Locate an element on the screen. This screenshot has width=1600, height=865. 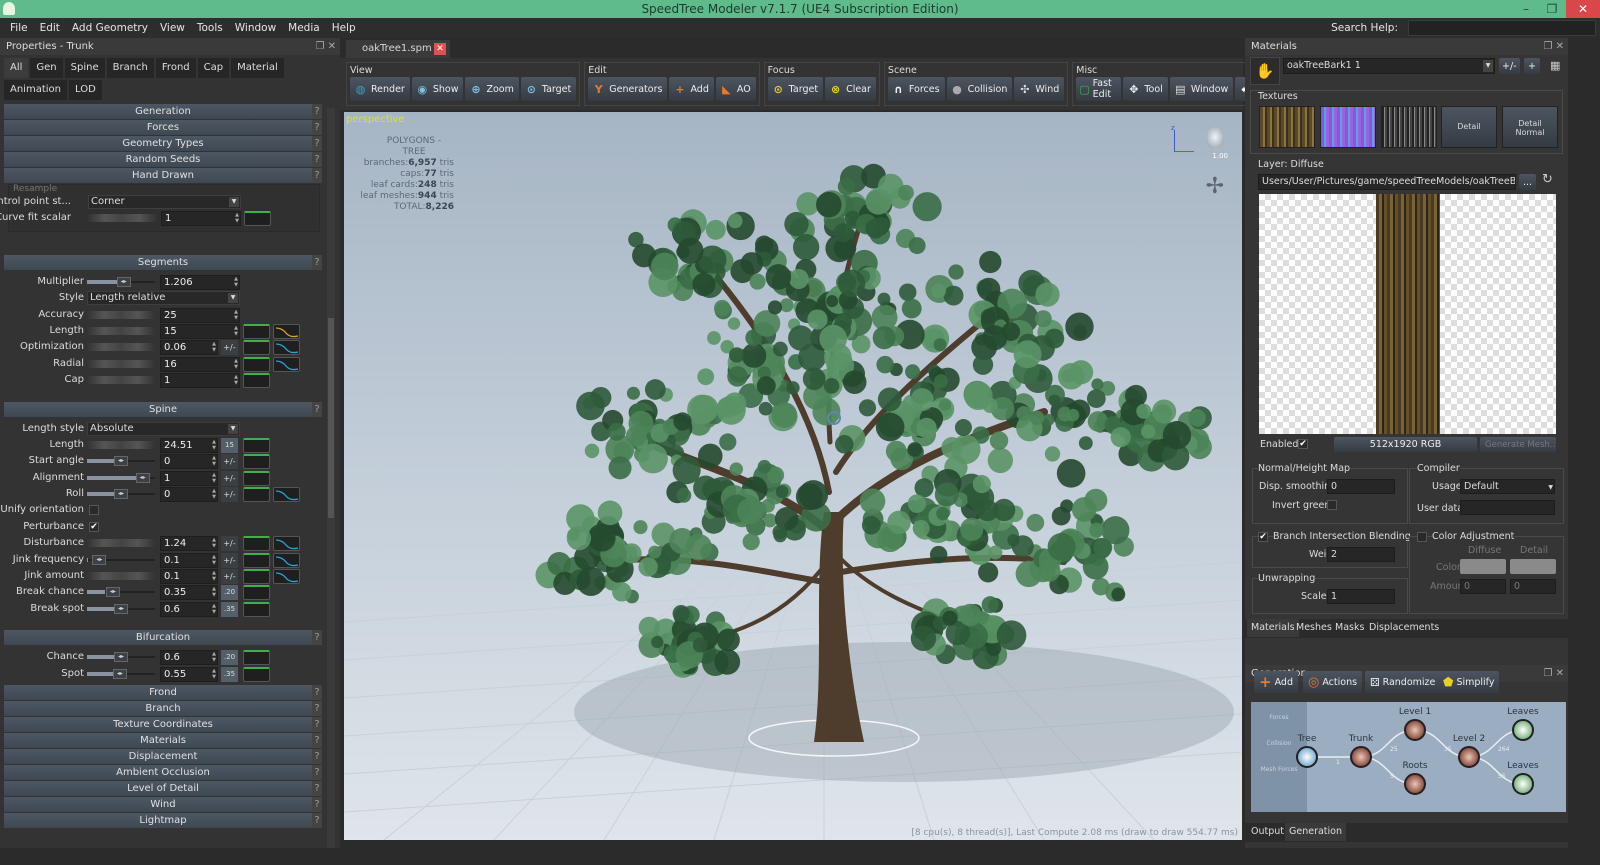
generators-button: Y Generators is located at coordinates (628, 89).